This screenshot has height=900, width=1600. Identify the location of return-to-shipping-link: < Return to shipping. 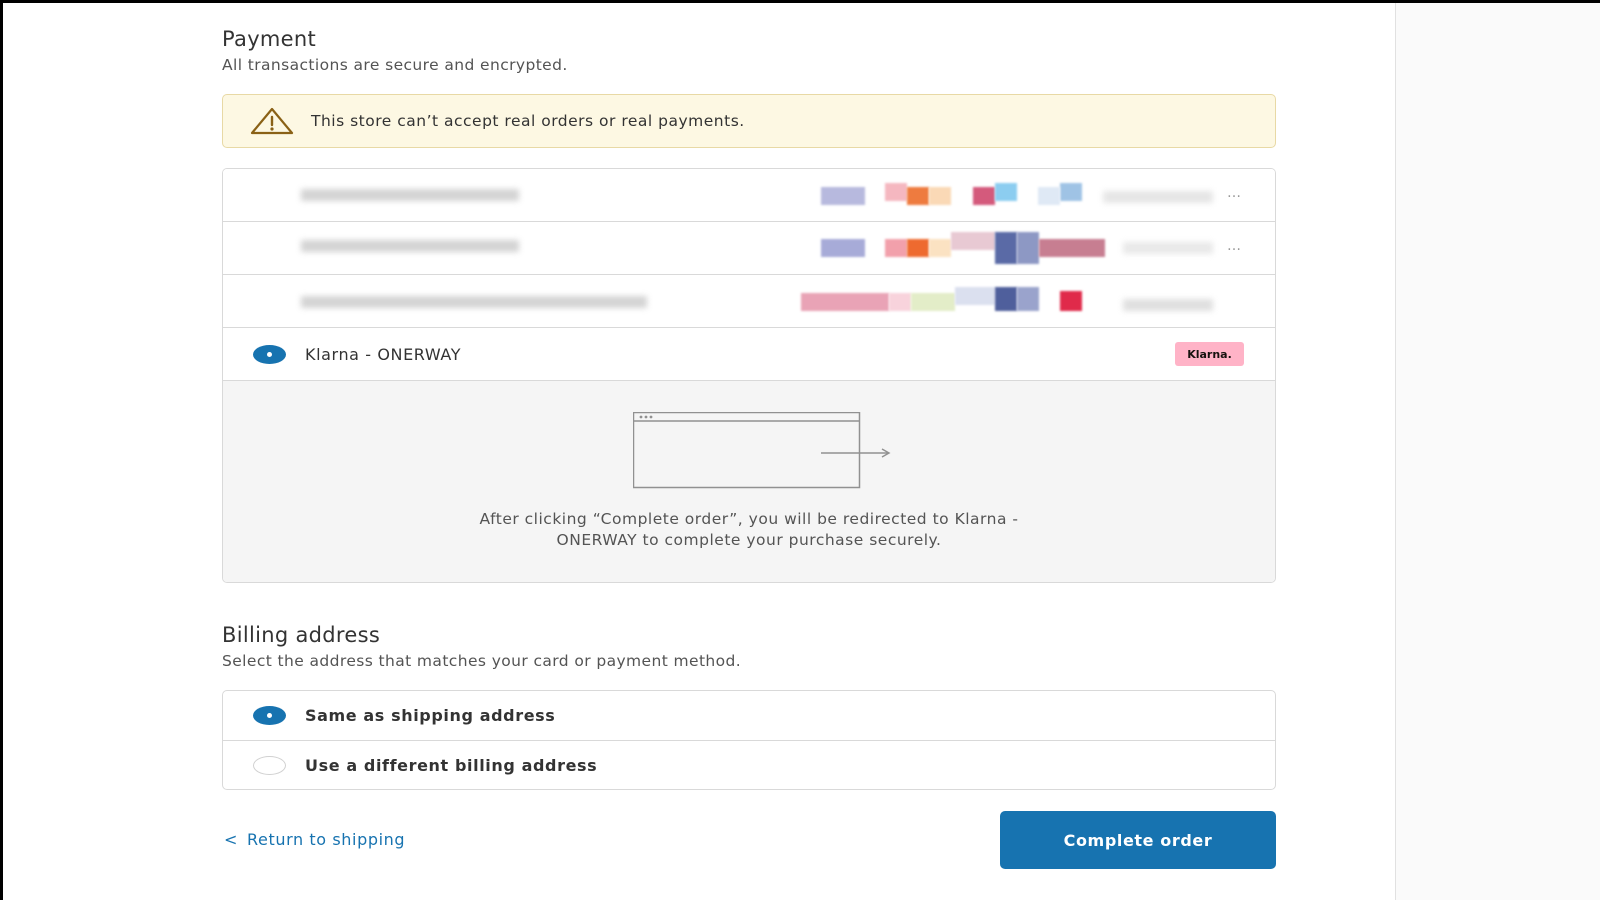
(314, 839).